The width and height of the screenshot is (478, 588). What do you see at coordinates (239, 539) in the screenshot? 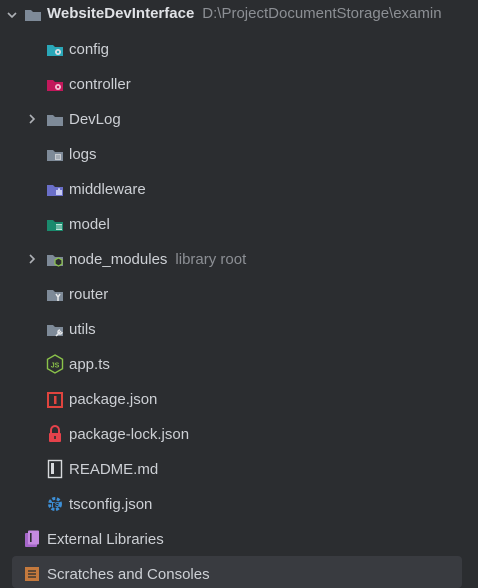
I see `tree-item-external-libraries: External Libraries` at bounding box center [239, 539].